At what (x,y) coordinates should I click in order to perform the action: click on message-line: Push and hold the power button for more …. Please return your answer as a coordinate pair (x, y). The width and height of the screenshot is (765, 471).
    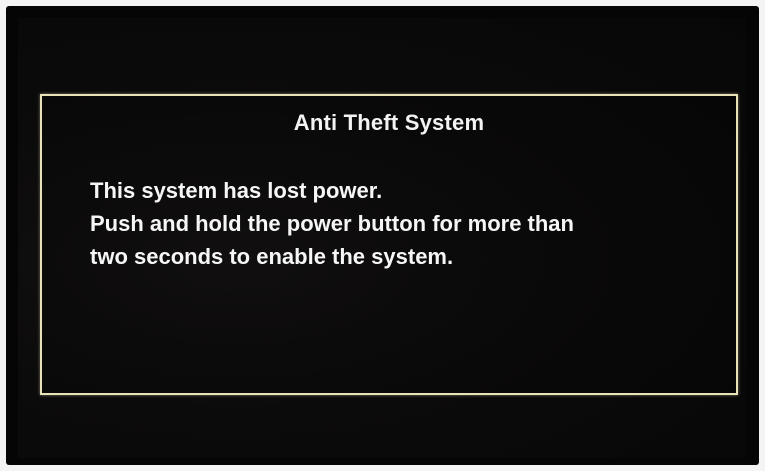
    Looking at the image, I should click on (332, 223).